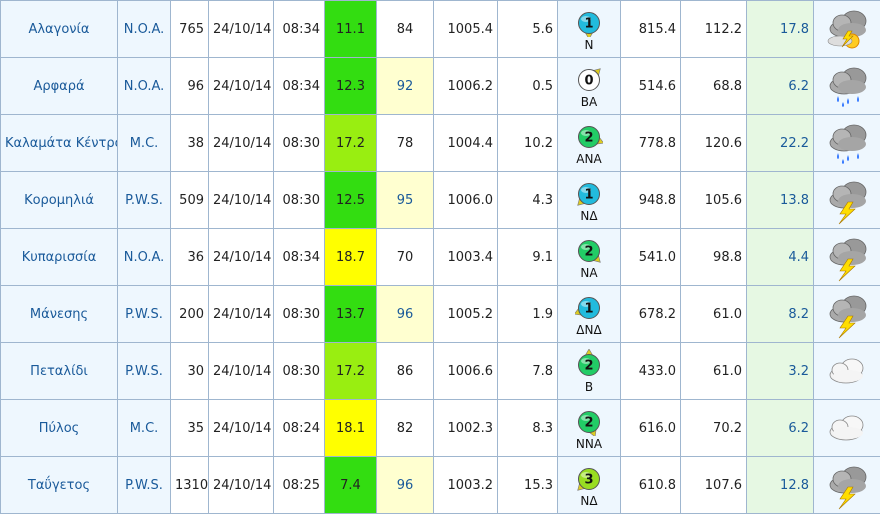 Image resolution: width=880 pixels, height=524 pixels. What do you see at coordinates (59, 29) in the screenshot?
I see `station-name-link: Αλαγονία` at bounding box center [59, 29].